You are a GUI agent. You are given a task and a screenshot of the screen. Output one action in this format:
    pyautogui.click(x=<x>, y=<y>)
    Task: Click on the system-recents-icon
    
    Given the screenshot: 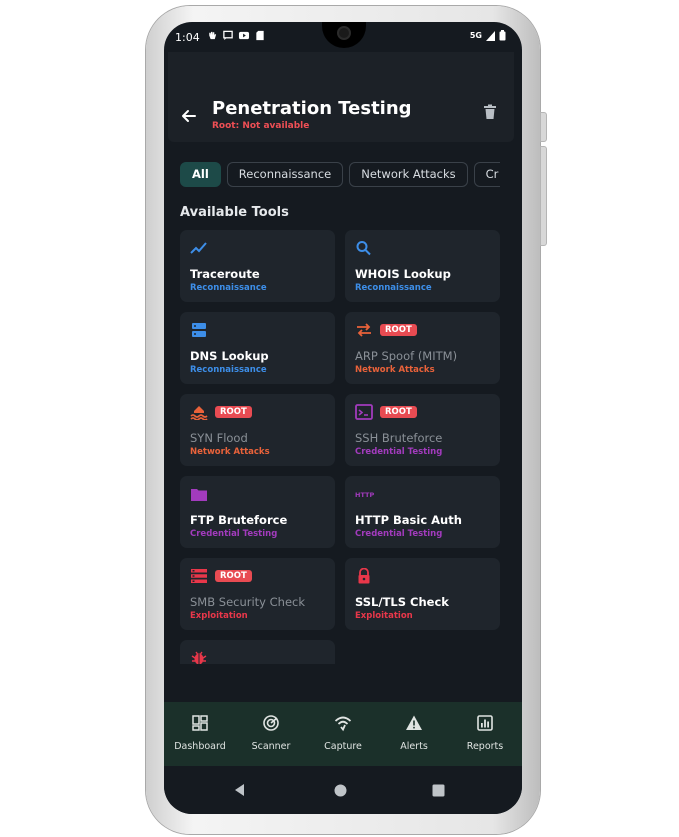 What is the action you would take?
    pyautogui.click(x=438, y=790)
    